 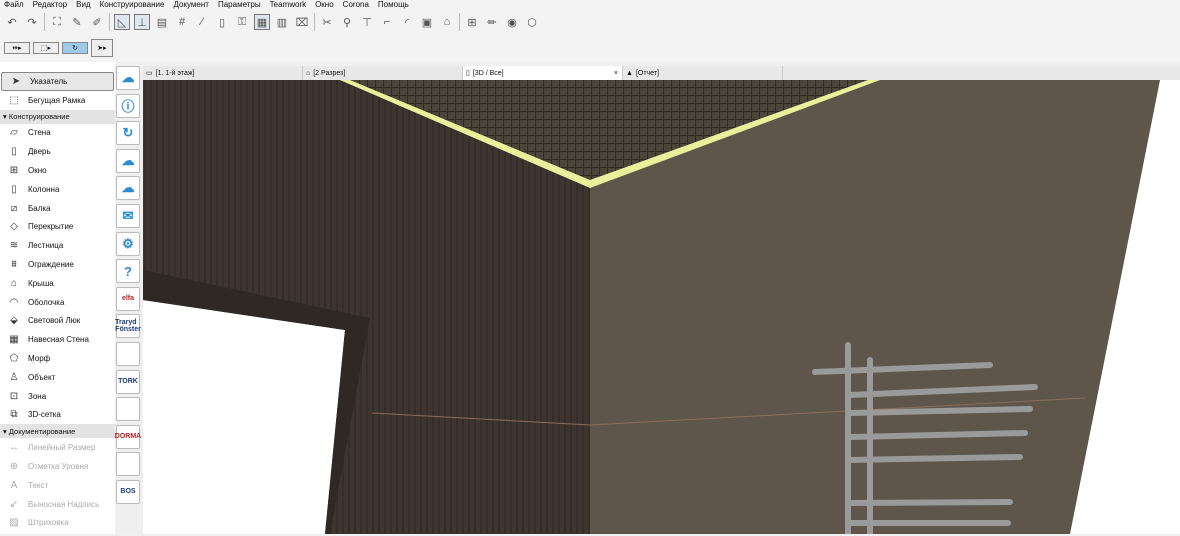 What do you see at coordinates (57, 133) in the screenshot?
I see `tool-wall: ▱ Стена` at bounding box center [57, 133].